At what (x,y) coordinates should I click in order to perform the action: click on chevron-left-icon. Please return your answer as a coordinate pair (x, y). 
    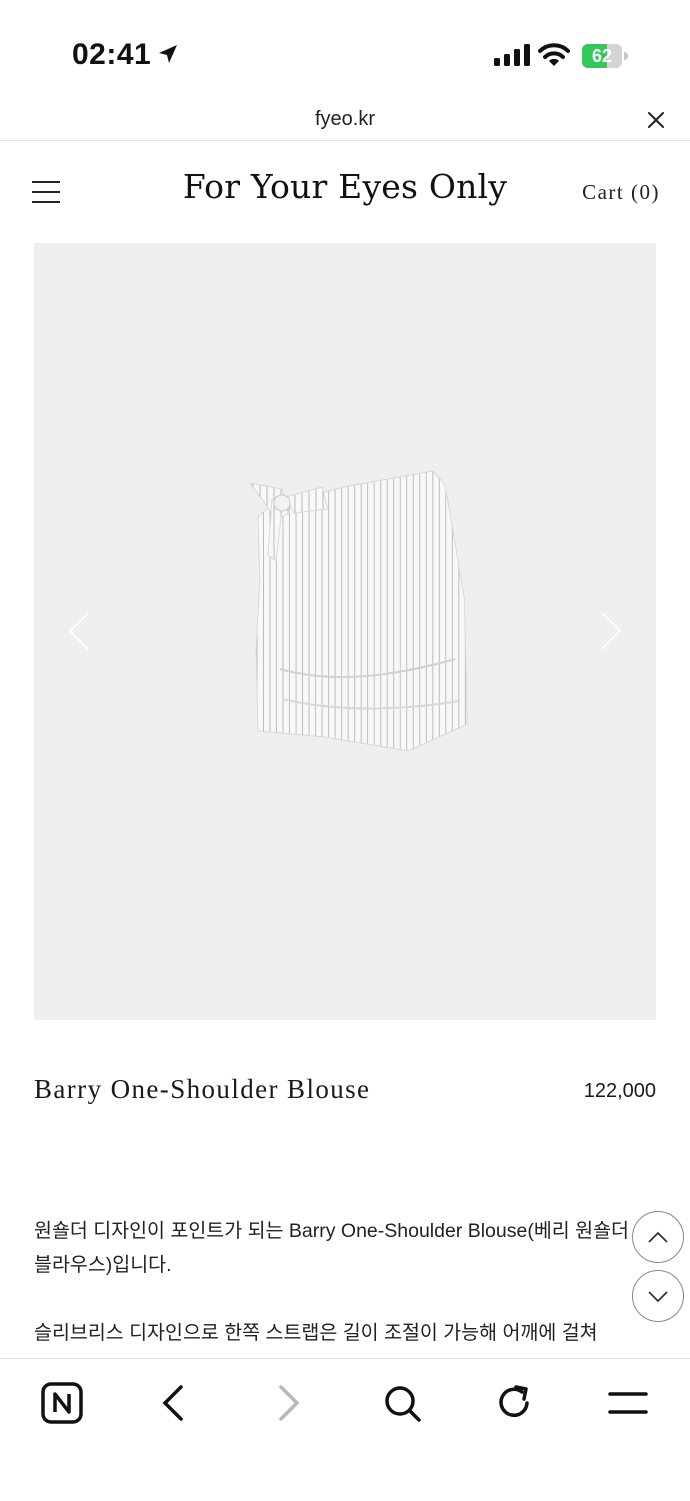
    Looking at the image, I should click on (78, 631).